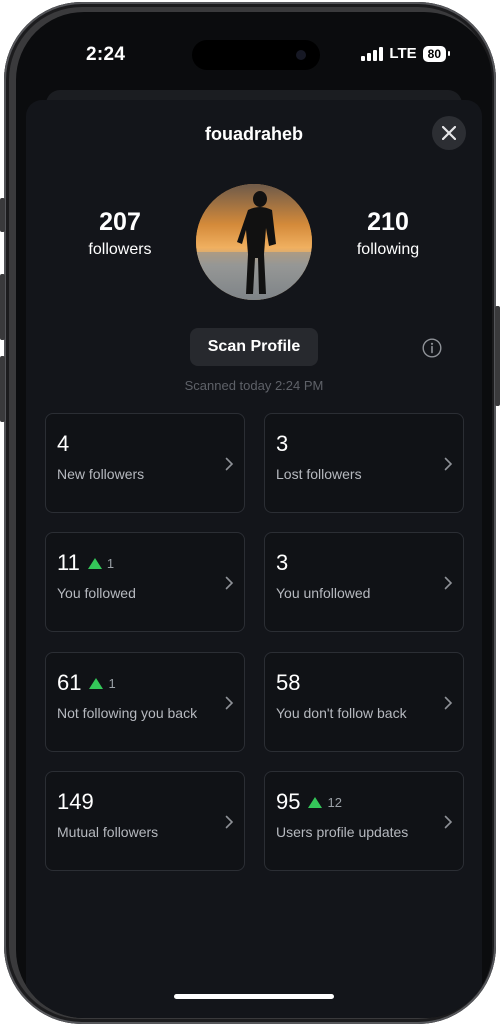 The width and height of the screenshot is (500, 1026). Describe the element at coordinates (364, 463) in the screenshot. I see `card-lost-followers: 3 Lost followers` at that location.